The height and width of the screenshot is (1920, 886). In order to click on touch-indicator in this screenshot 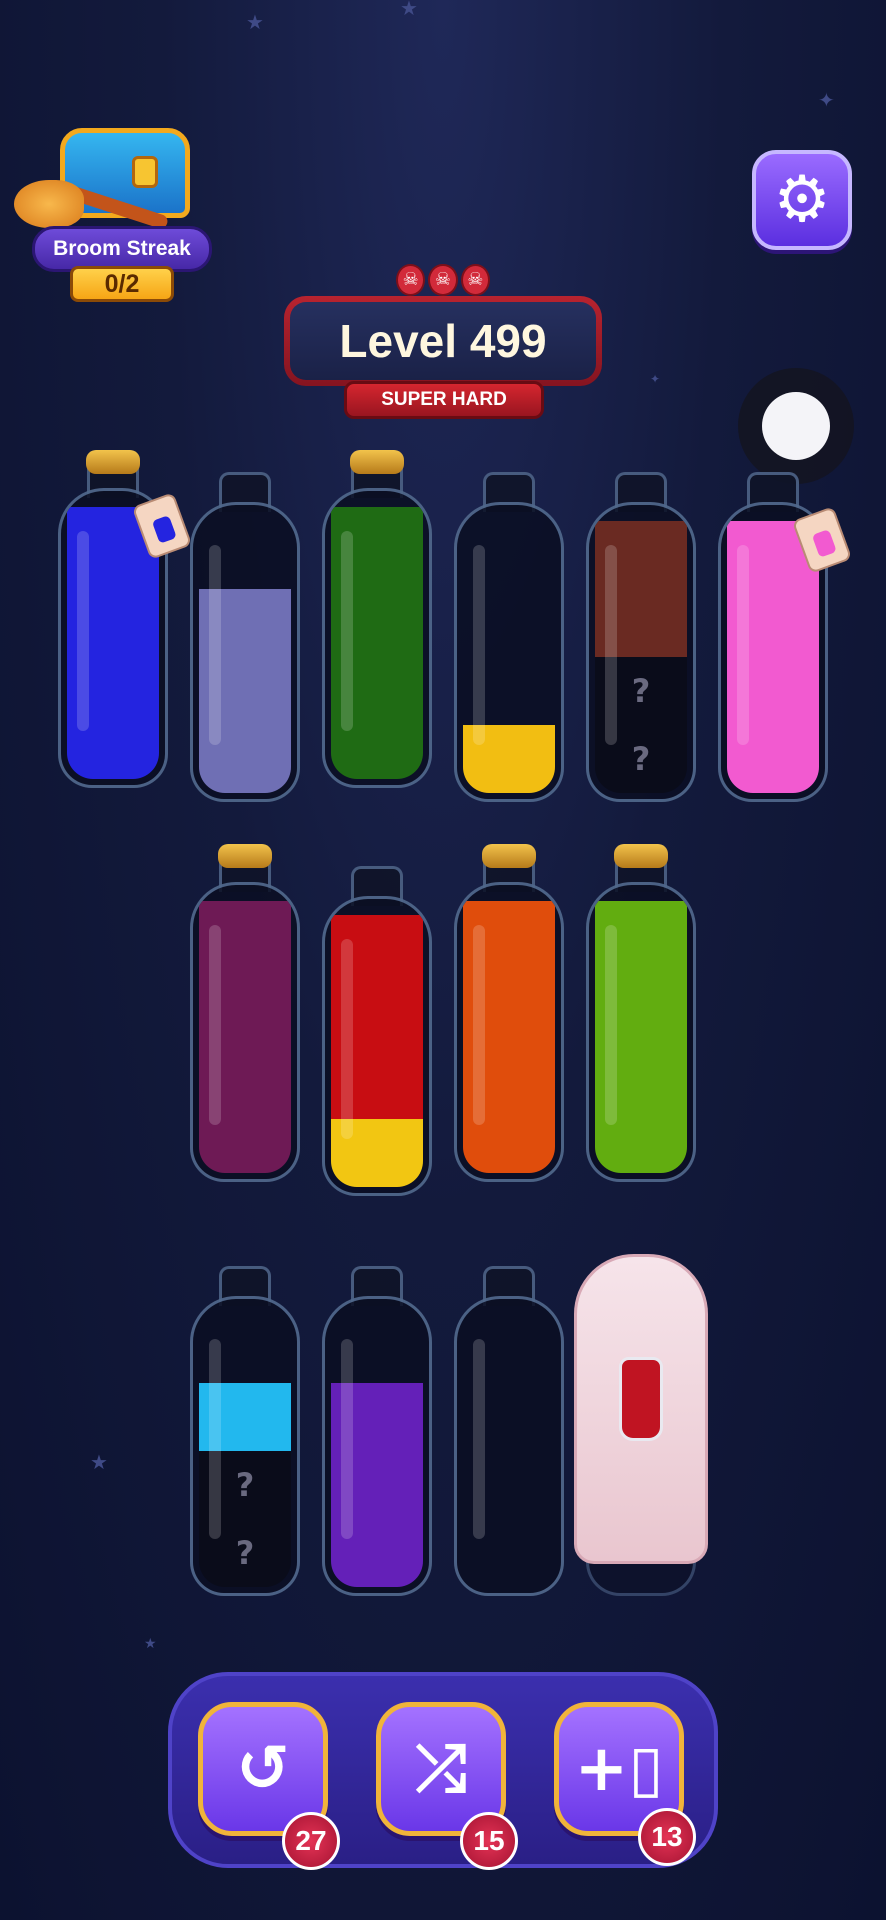, I will do `click(796, 426)`.